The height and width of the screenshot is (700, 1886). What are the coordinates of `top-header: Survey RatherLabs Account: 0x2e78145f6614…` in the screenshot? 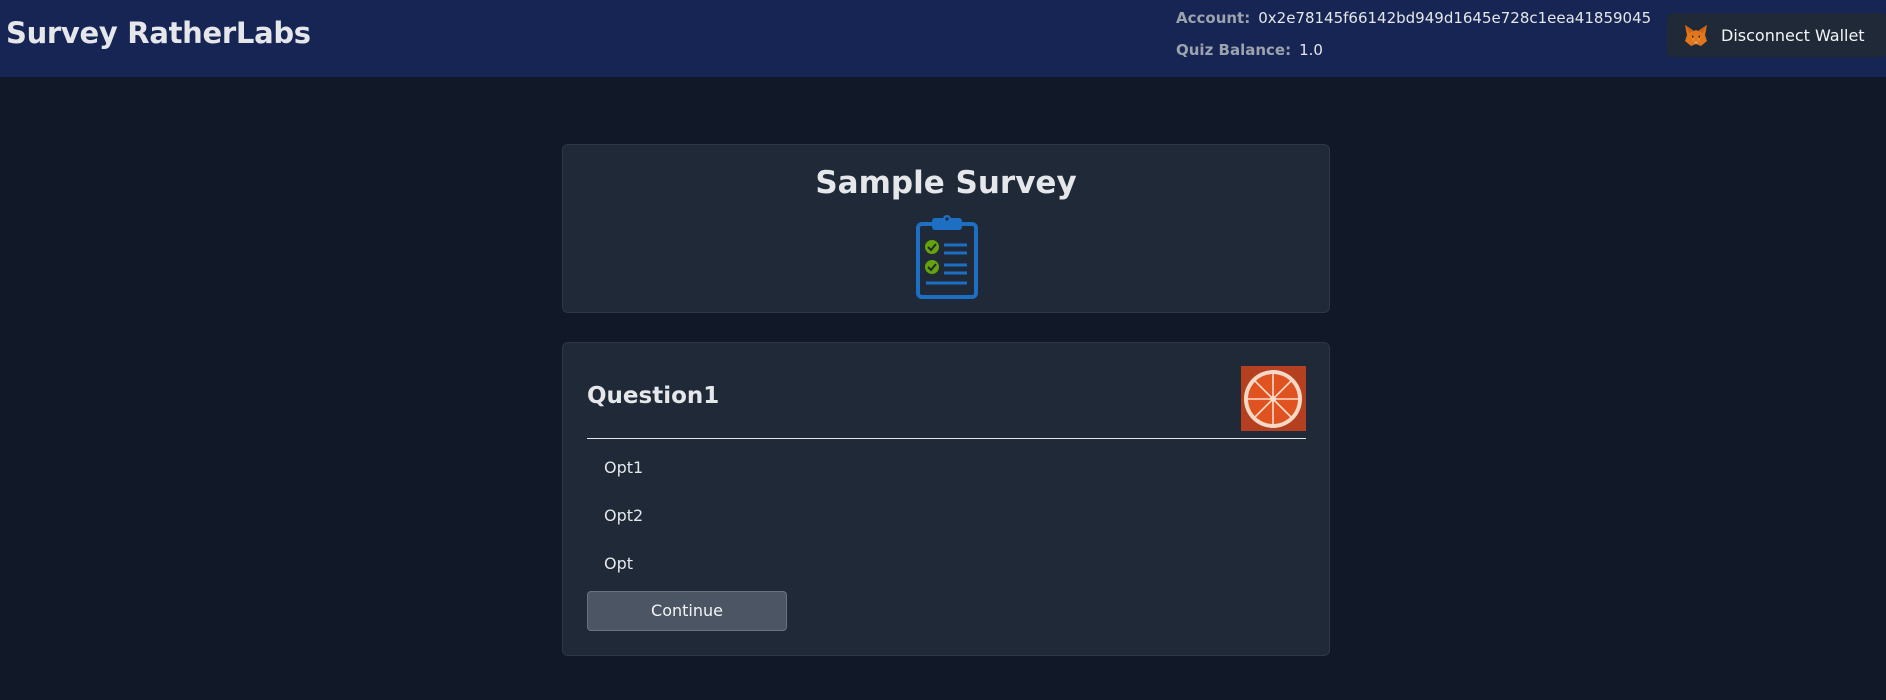 It's located at (943, 38).